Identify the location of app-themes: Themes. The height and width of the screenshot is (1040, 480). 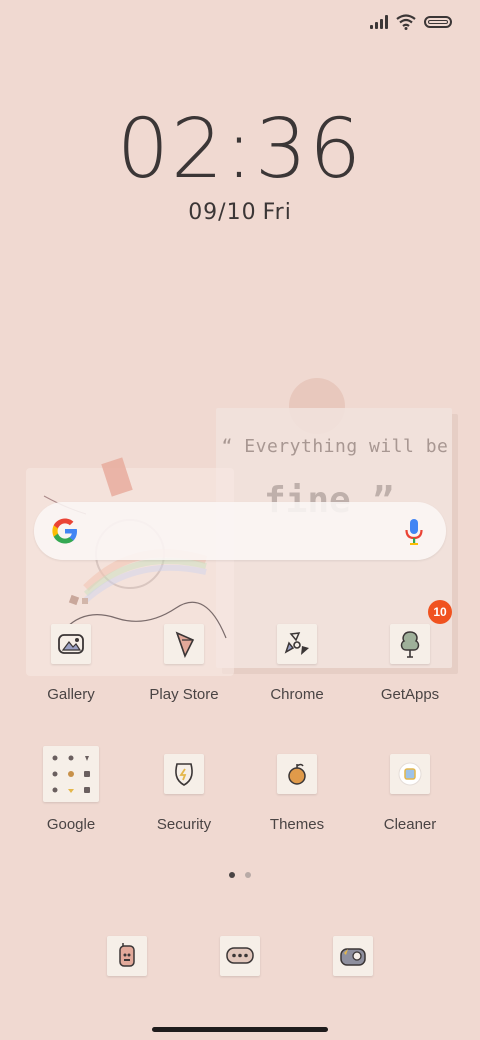
(297, 793).